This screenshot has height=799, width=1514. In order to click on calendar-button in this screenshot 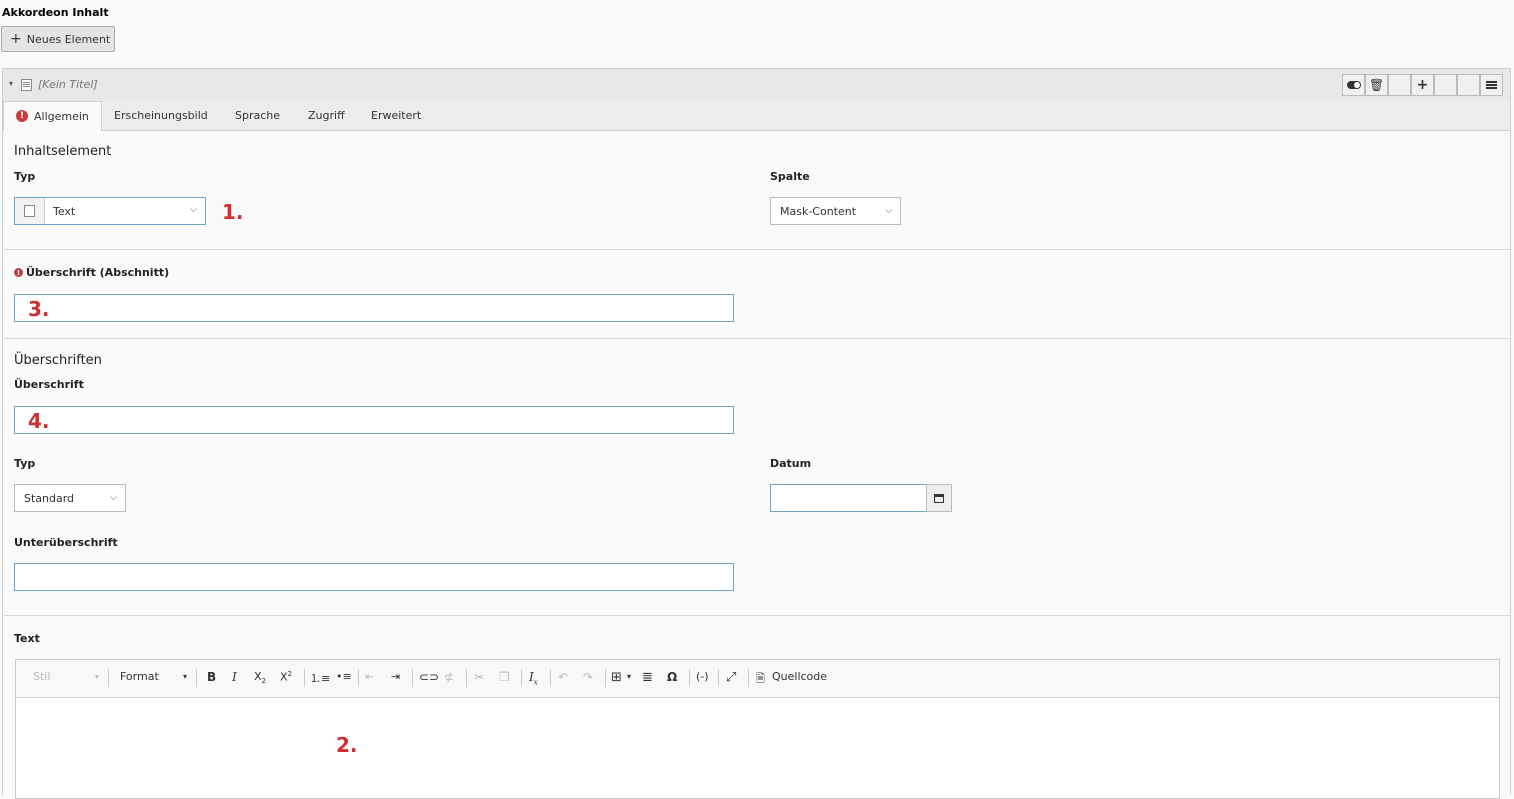, I will do `click(939, 498)`.